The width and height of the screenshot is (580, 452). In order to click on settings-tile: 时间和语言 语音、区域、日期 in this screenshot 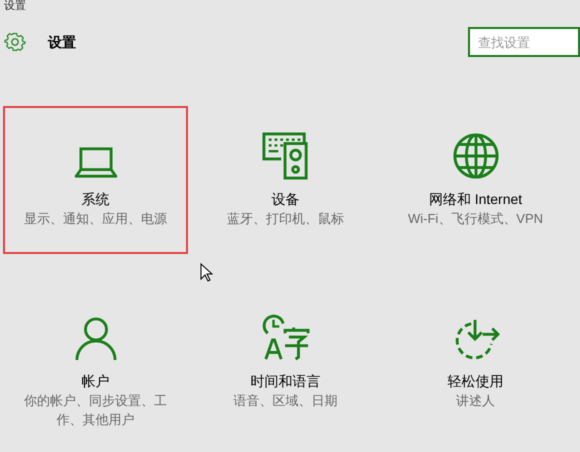, I will do `click(285, 362)`.